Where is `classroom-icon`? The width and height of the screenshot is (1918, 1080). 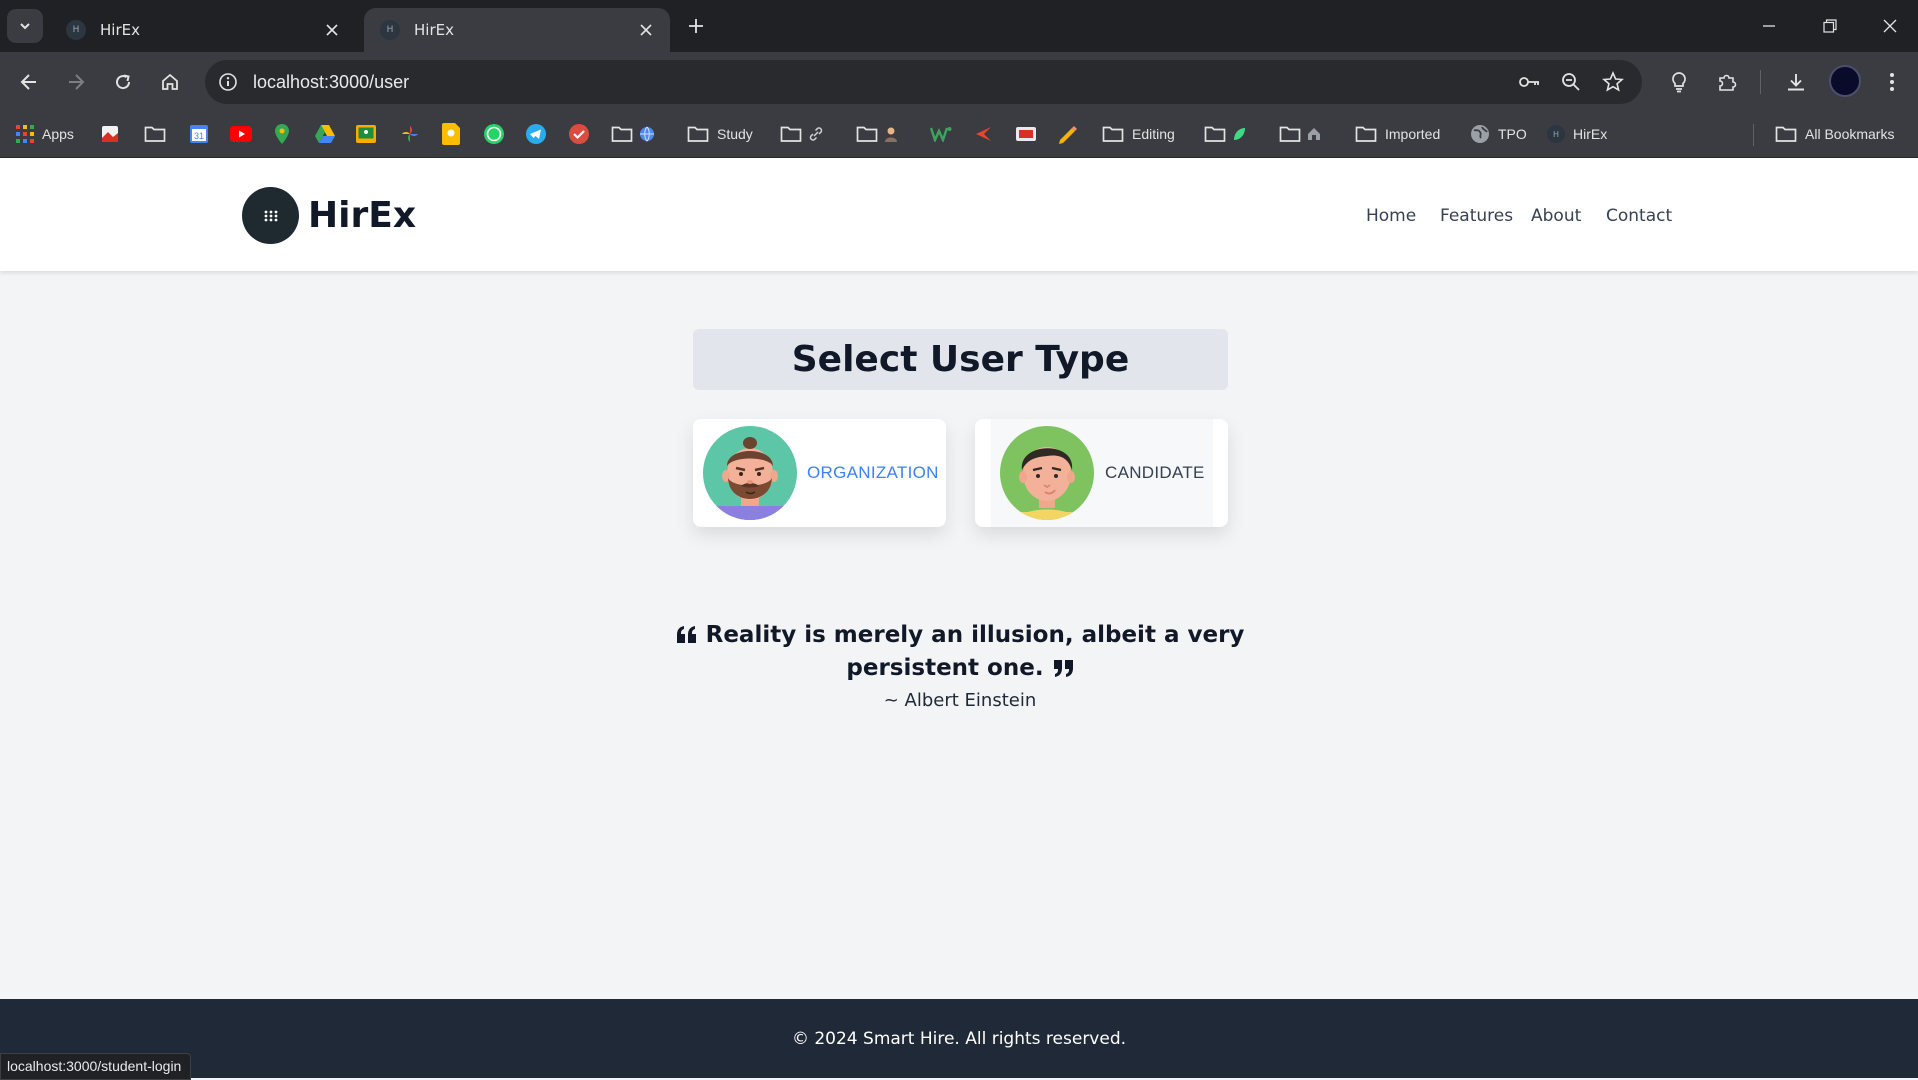 classroom-icon is located at coordinates (366, 134).